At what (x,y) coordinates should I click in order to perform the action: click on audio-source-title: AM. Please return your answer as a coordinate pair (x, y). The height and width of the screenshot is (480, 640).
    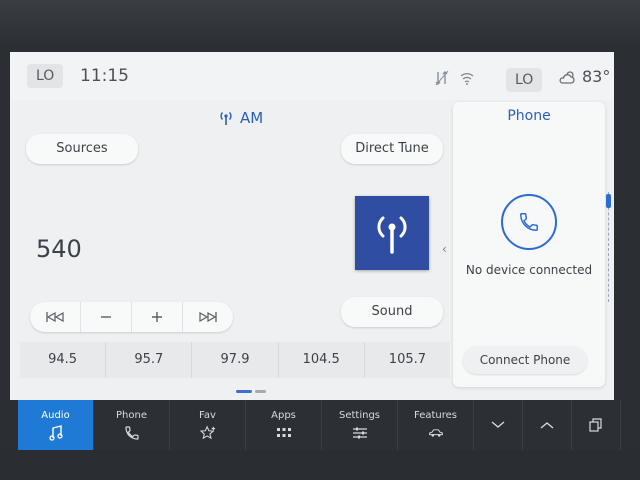
    Looking at the image, I should click on (240, 118).